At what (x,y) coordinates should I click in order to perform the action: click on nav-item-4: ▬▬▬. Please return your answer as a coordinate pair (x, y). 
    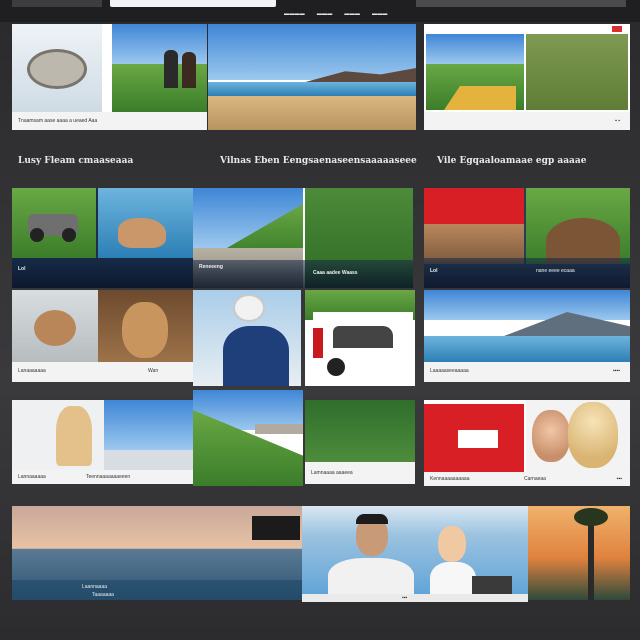
    Looking at the image, I should click on (380, 14).